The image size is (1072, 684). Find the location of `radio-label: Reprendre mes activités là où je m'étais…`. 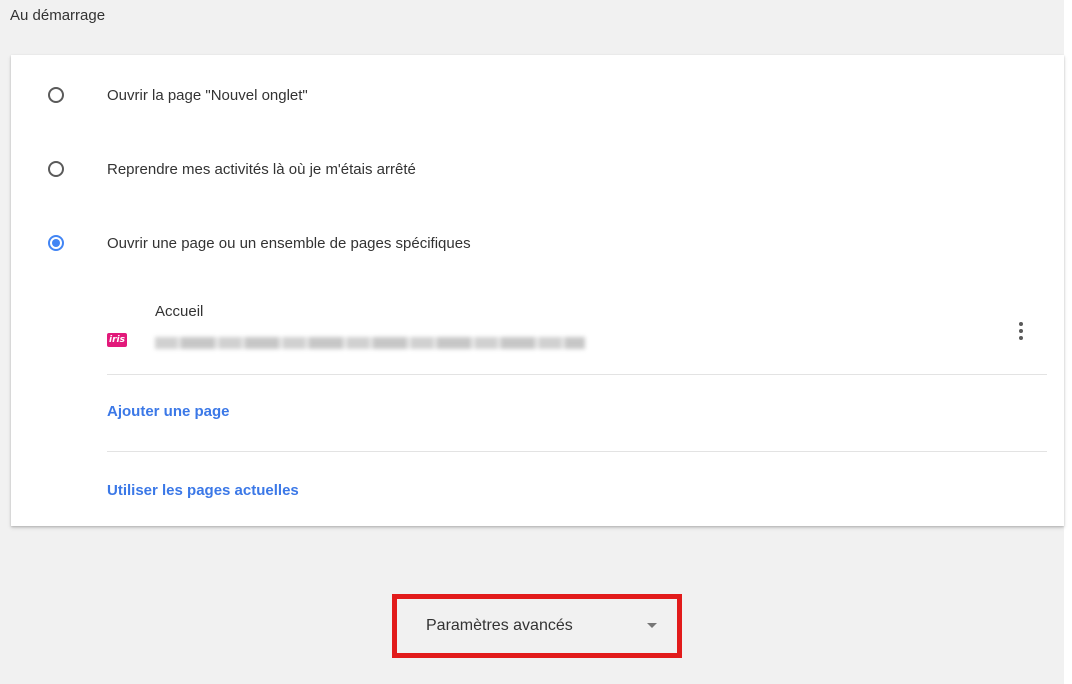

radio-label: Reprendre mes activités là où je m'étais… is located at coordinates (261, 169).